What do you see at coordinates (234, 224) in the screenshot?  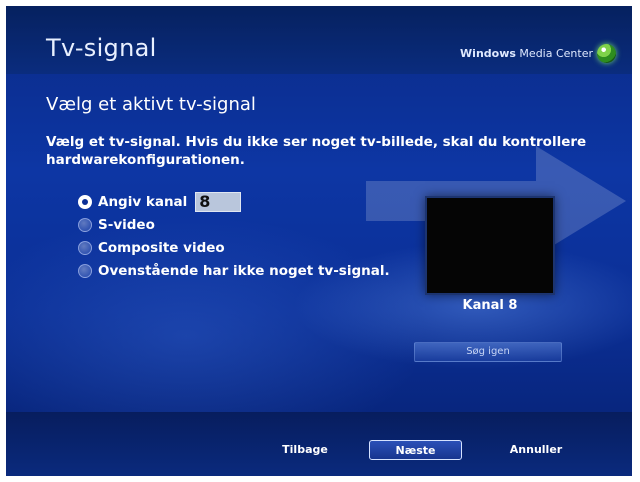 I see `option-s-video: S-video` at bounding box center [234, 224].